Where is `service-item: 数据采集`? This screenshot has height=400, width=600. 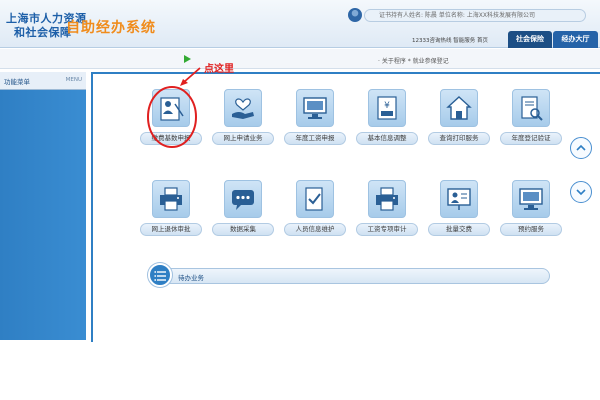
service-item: 数据采集 is located at coordinates (243, 214).